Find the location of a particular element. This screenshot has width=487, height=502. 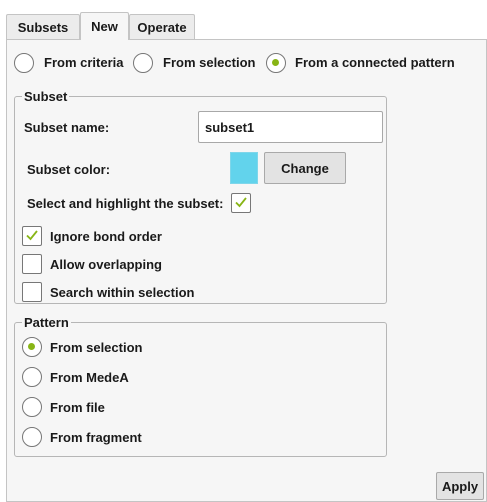

highlight-subset-checkbox is located at coordinates (241, 203).